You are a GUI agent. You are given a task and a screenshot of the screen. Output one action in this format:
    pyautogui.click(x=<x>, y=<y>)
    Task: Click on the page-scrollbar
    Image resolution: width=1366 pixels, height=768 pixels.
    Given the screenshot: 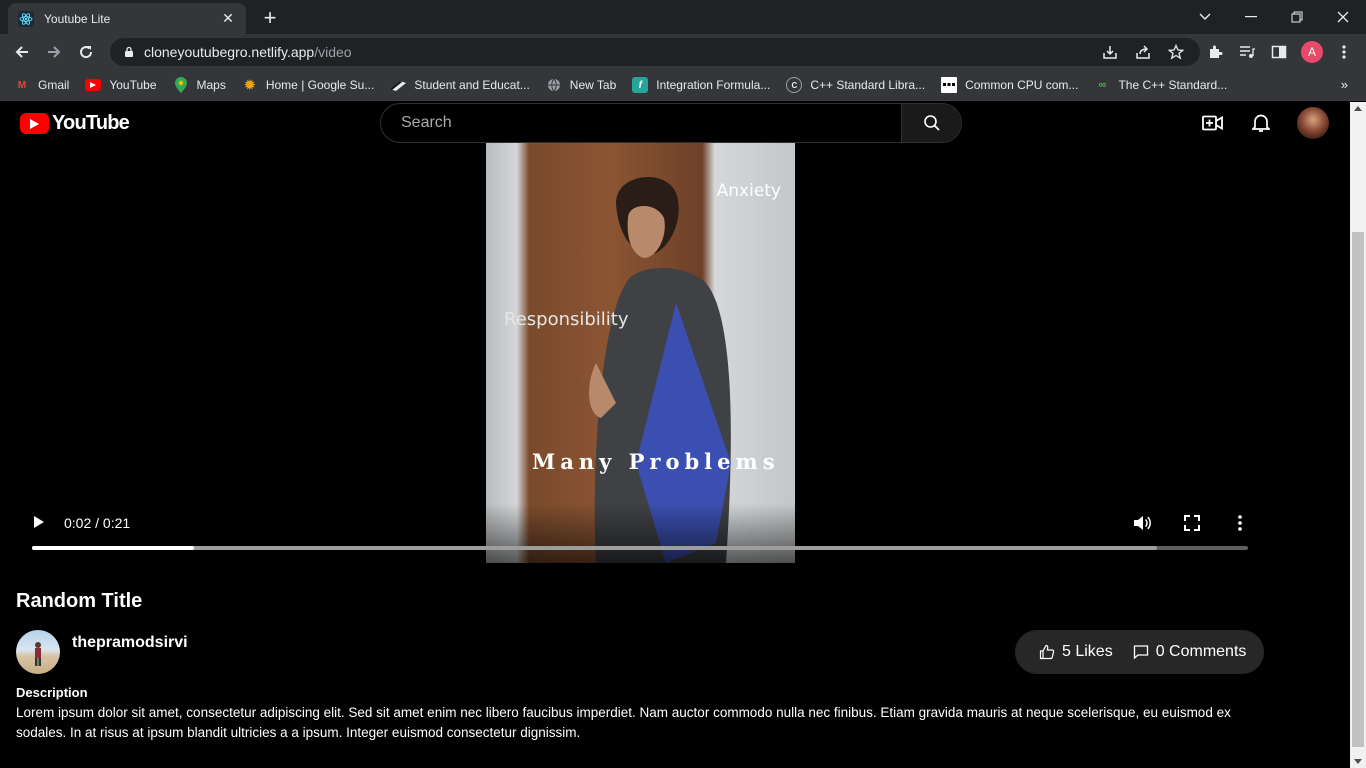 What is the action you would take?
    pyautogui.click(x=1358, y=435)
    